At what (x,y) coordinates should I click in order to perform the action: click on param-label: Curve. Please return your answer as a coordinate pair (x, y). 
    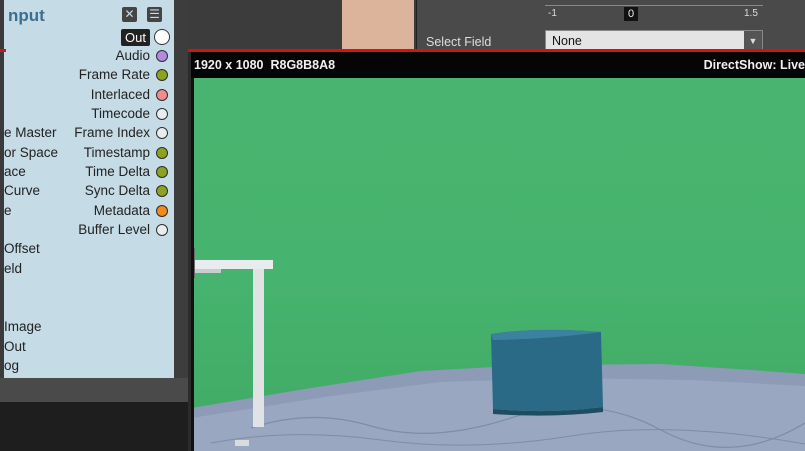
    Looking at the image, I should click on (22, 190).